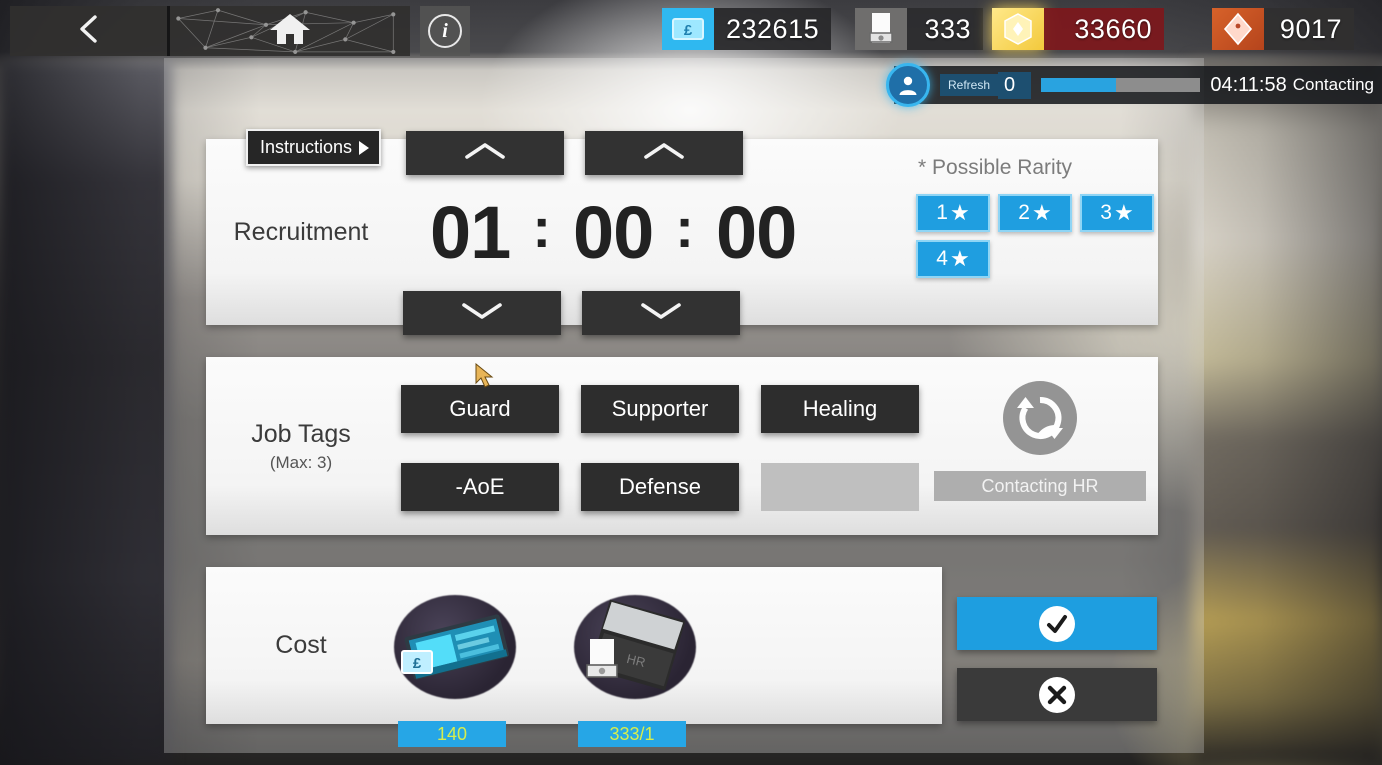 This screenshot has width=1382, height=765. Describe the element at coordinates (1333, 84) in the screenshot. I see `refresh-status-text: Contacting` at that location.